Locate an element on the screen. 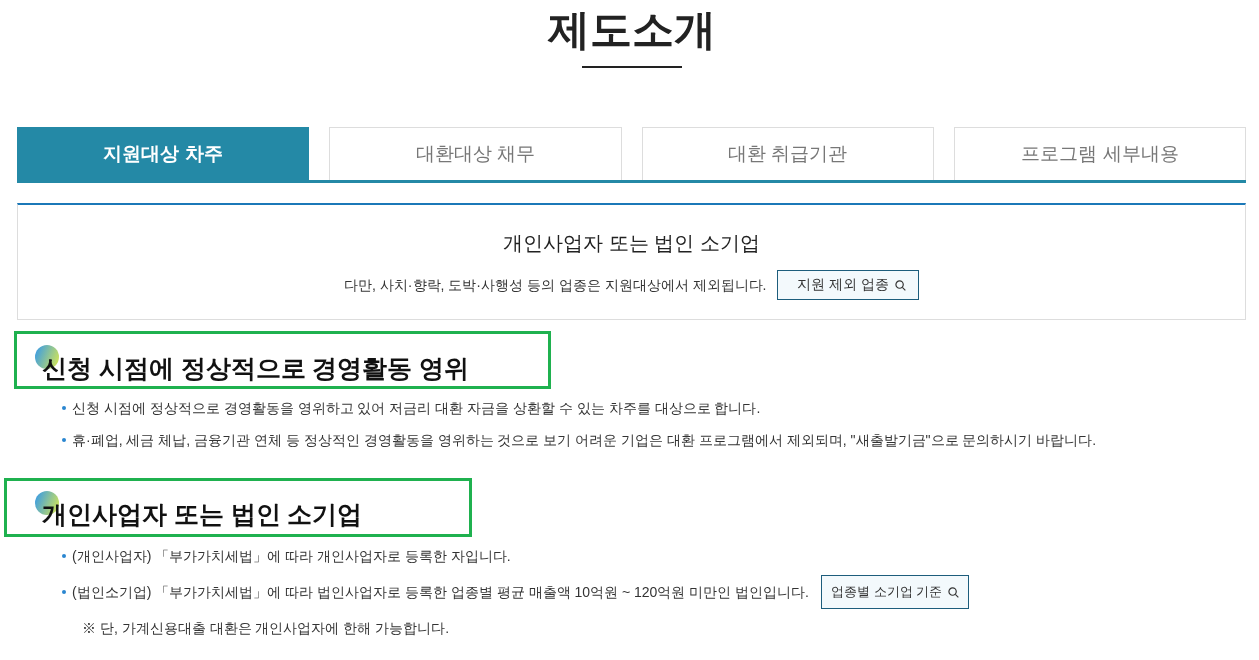 The width and height of the screenshot is (1259, 660). tab: 지원대상 차주 is located at coordinates (163, 153).